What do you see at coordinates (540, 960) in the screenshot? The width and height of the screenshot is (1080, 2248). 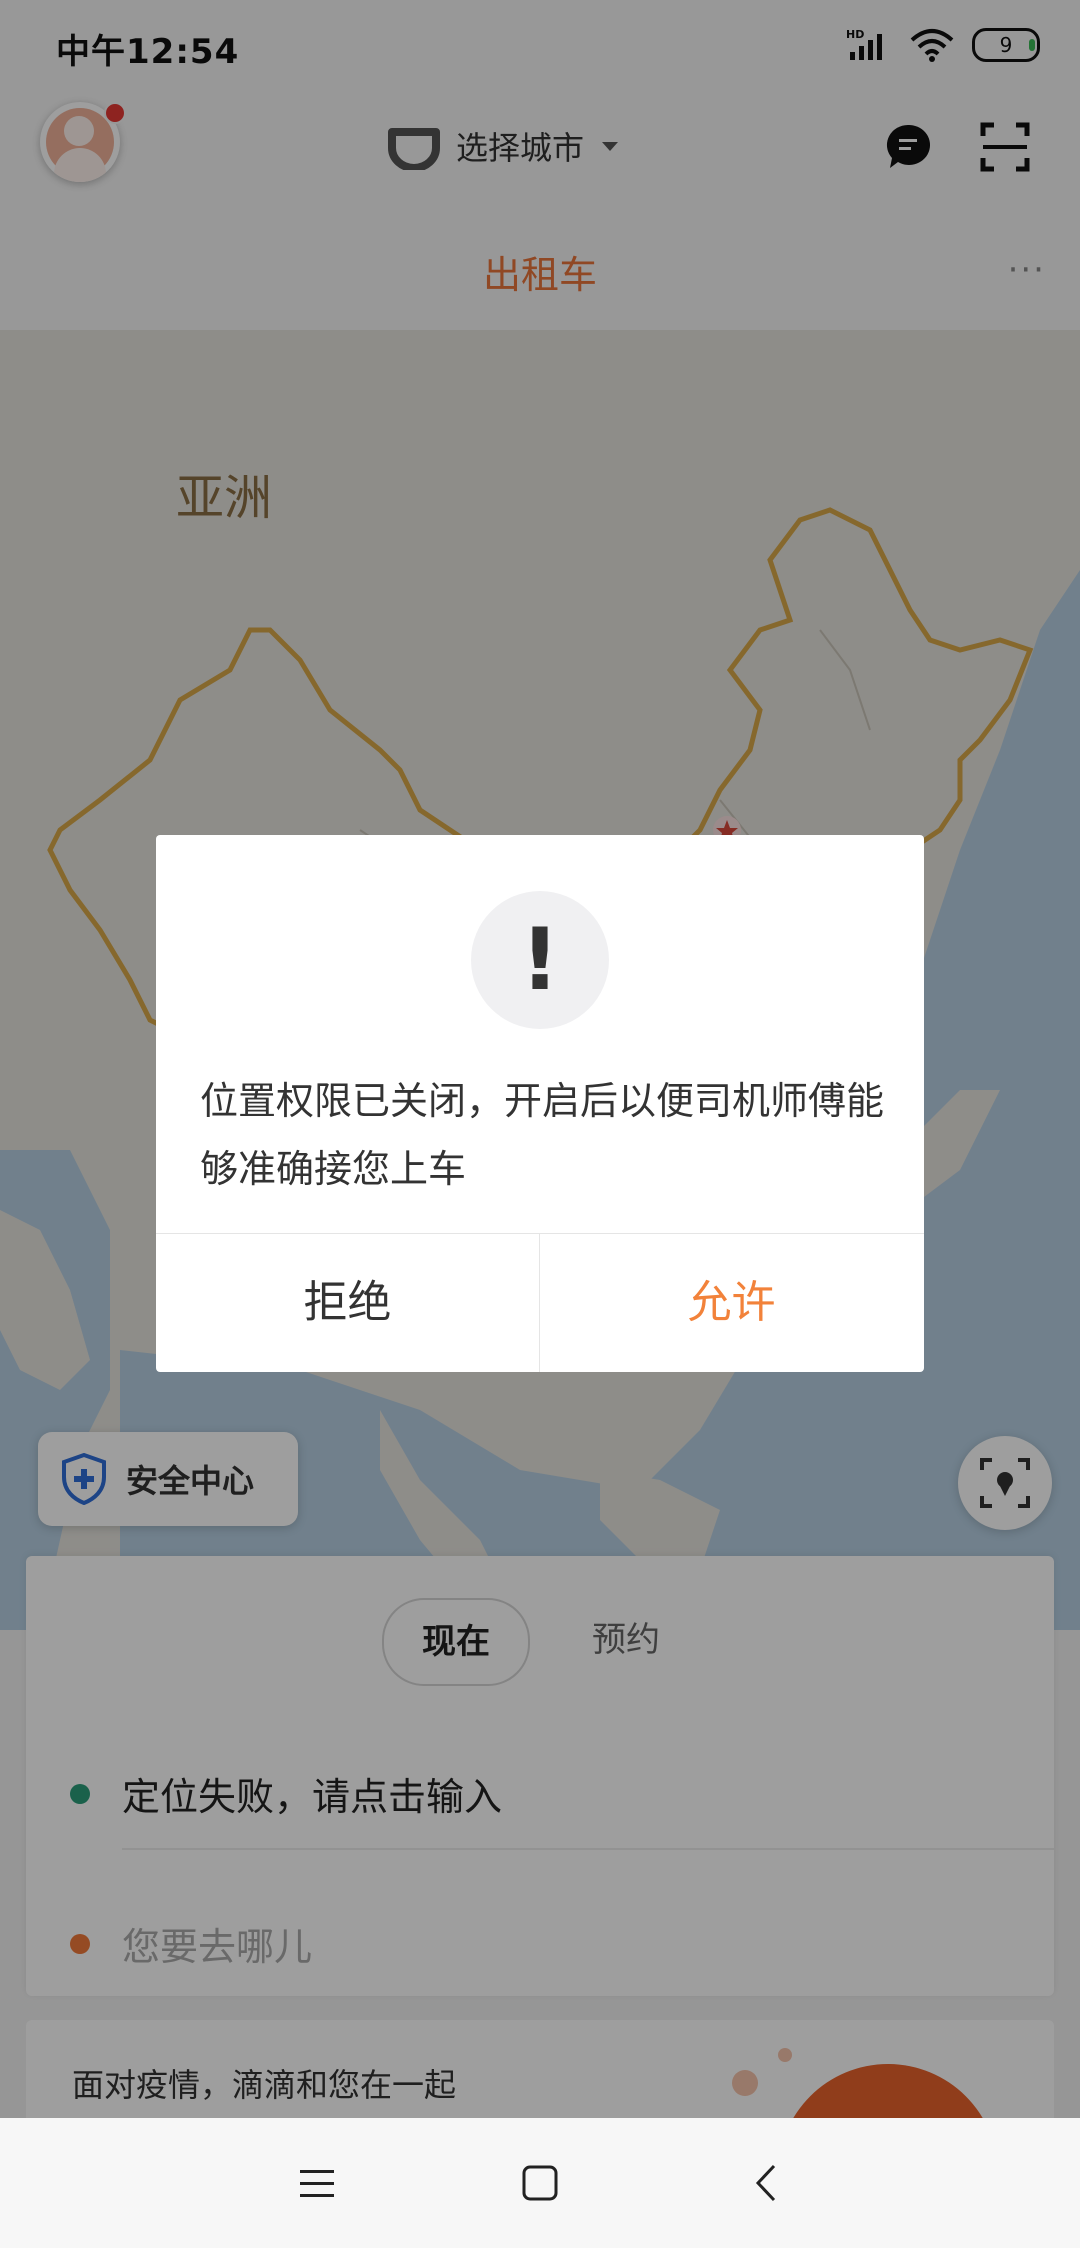 I see `alert-icon: !` at bounding box center [540, 960].